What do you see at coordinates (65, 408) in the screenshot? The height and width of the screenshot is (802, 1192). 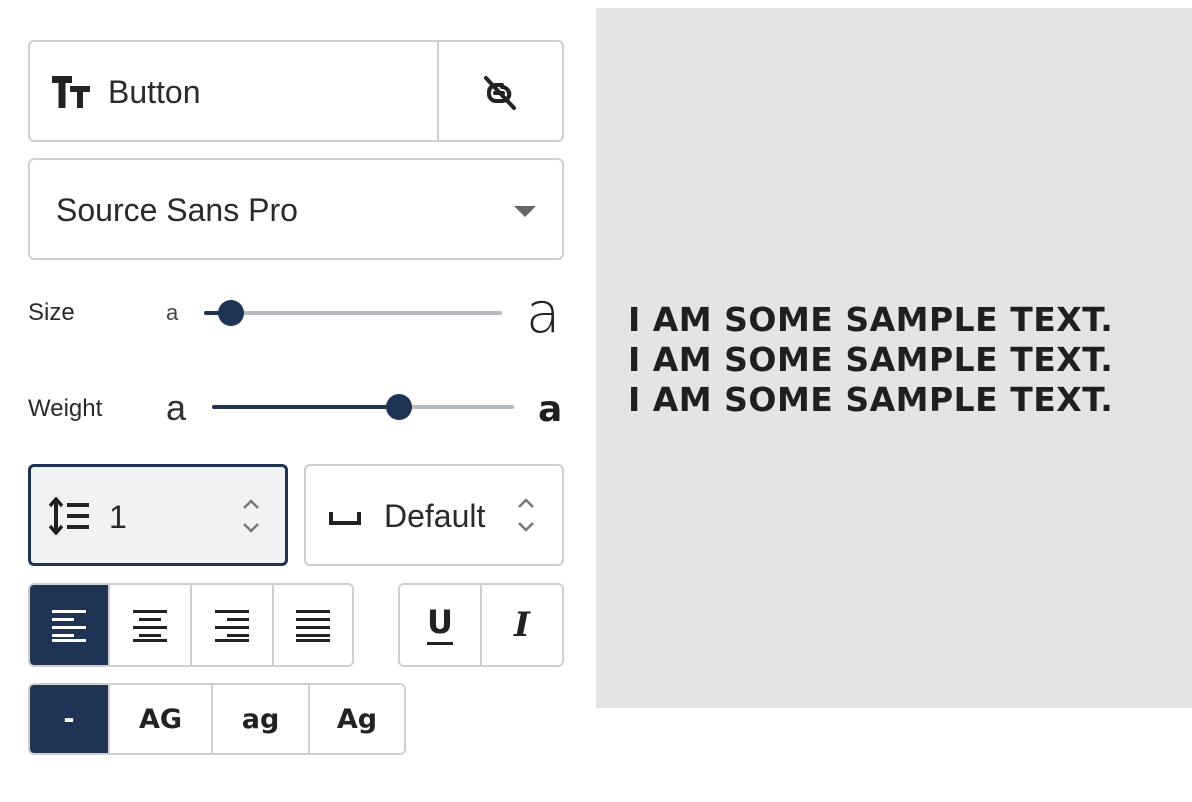 I see `weight-label: Weight` at bounding box center [65, 408].